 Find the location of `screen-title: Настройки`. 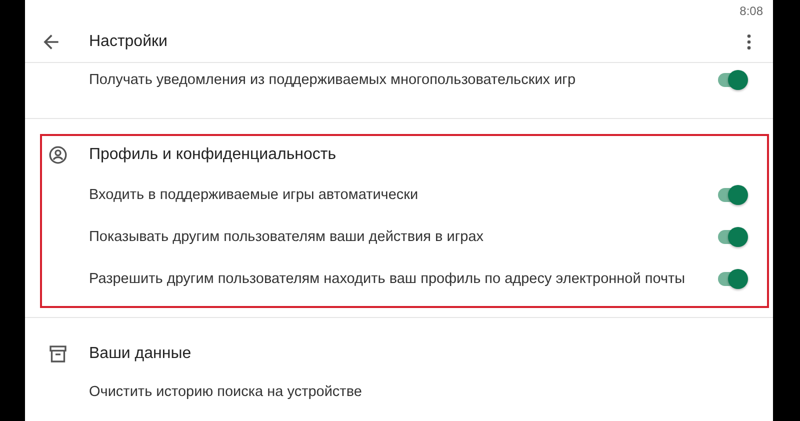

screen-title: Настройки is located at coordinates (128, 42).